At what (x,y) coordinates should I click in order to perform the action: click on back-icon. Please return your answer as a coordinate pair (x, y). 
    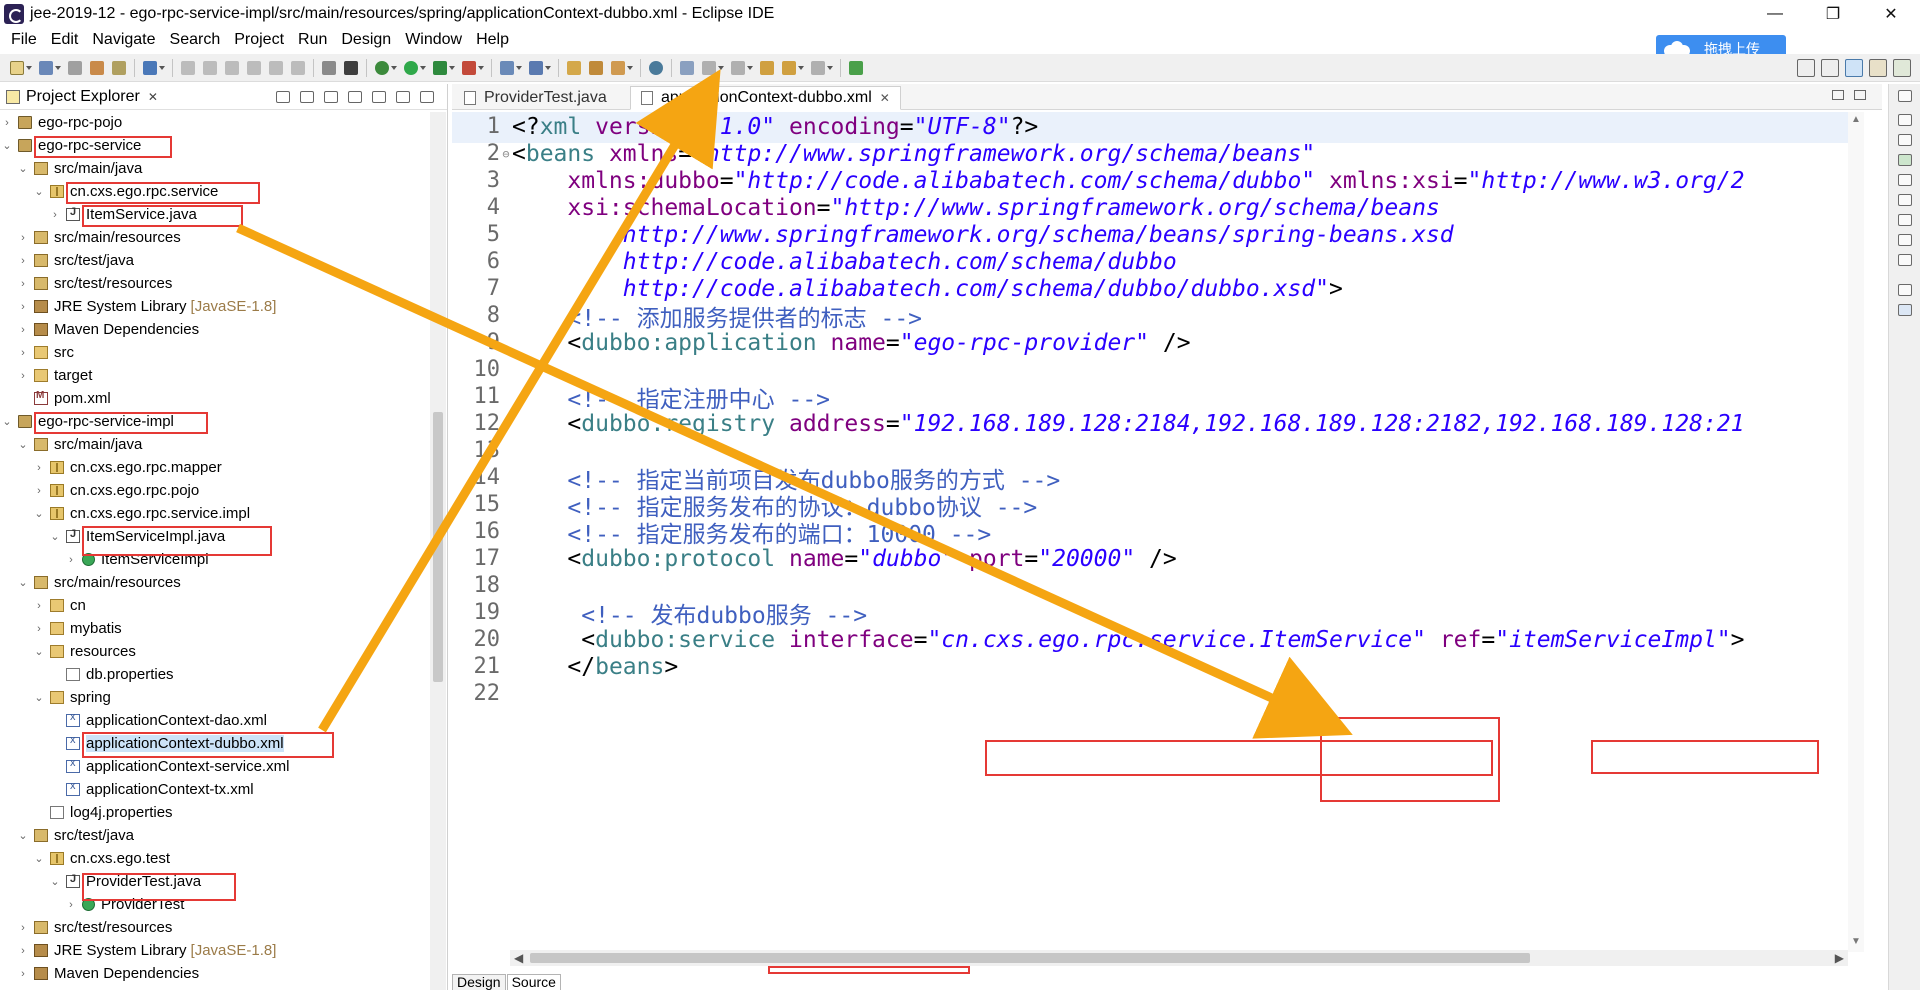
    Looking at the image, I should click on (789, 67).